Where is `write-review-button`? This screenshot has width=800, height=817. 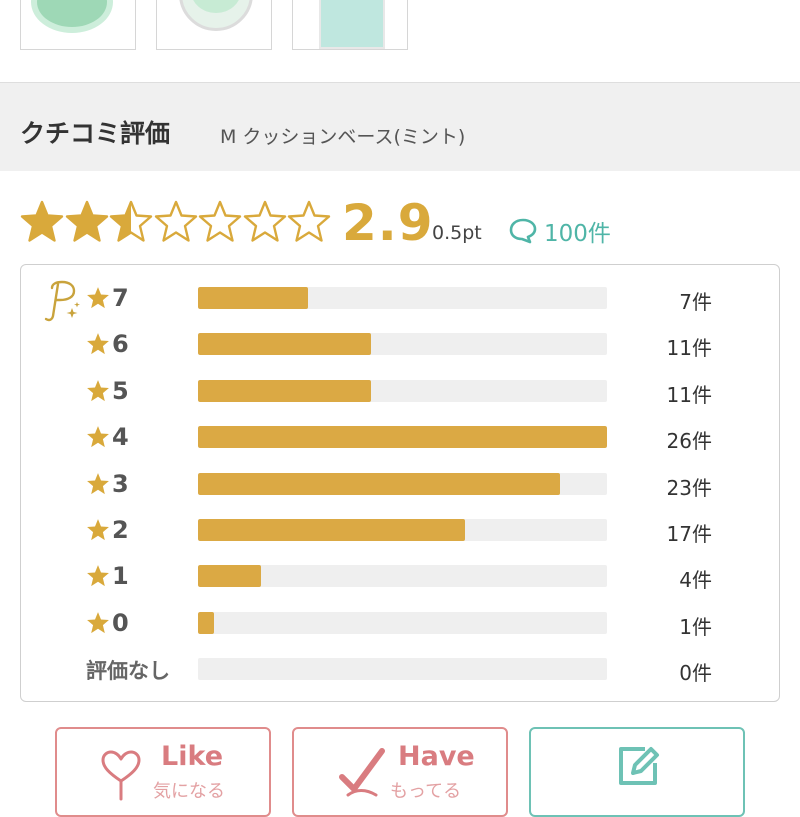 write-review-button is located at coordinates (637, 772).